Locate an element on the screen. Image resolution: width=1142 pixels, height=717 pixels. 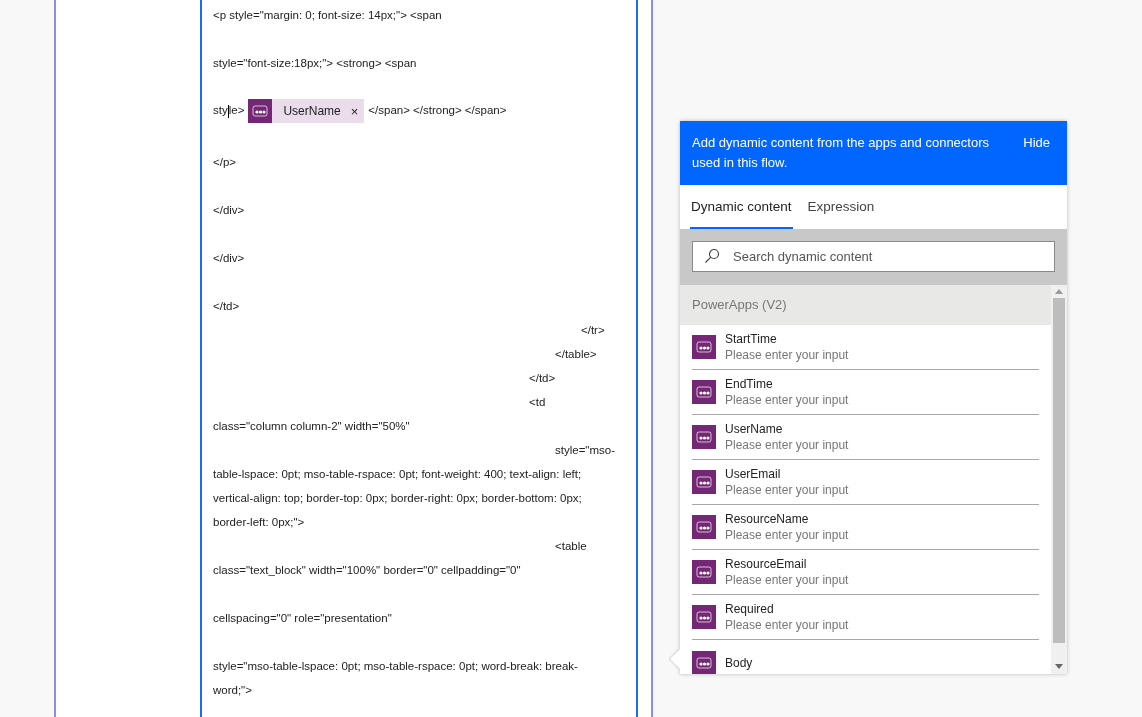
remove-token-button: × is located at coordinates (354, 111).